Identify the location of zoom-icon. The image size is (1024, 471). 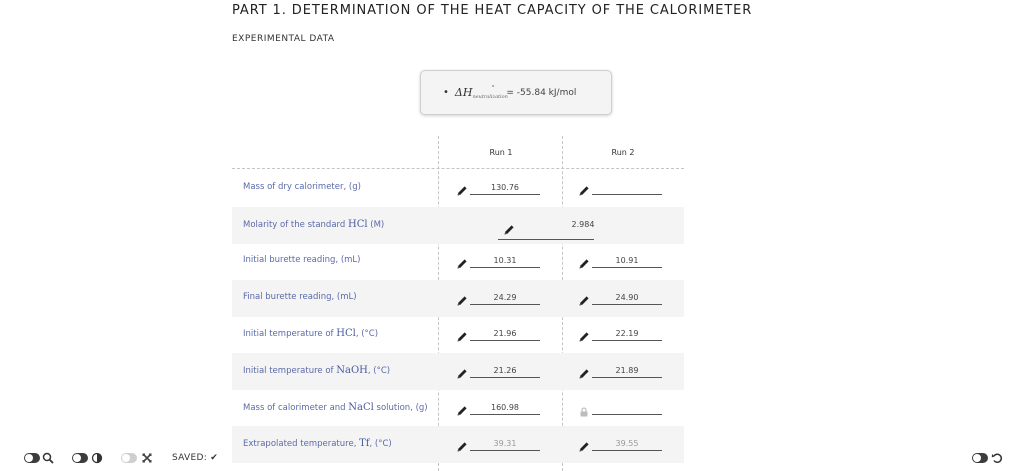
(48, 458).